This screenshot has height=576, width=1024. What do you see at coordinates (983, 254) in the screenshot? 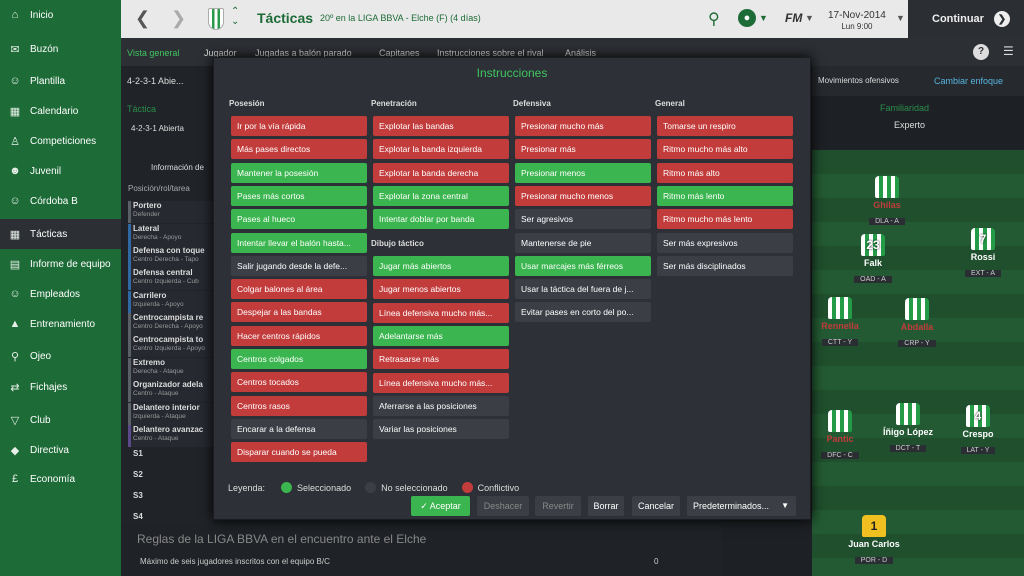
I see `player-marker: 7 Rossi EXT - A` at bounding box center [983, 254].